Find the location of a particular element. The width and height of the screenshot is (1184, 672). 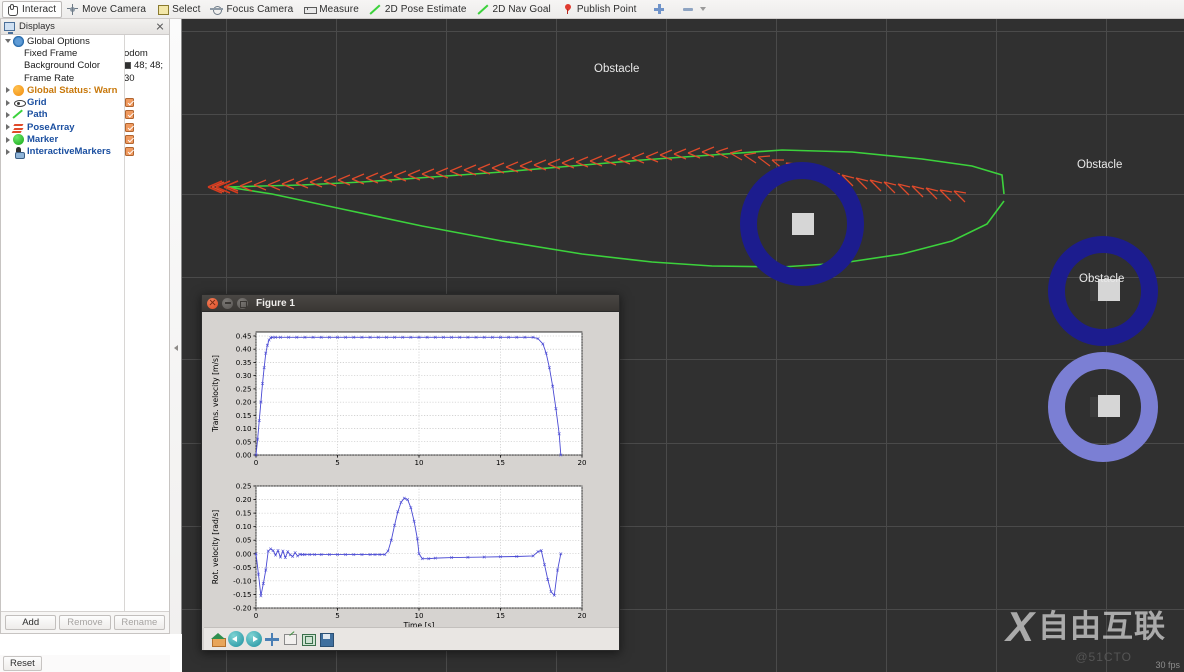

watermark-text: 自由互联 is located at coordinates (1102, 626).